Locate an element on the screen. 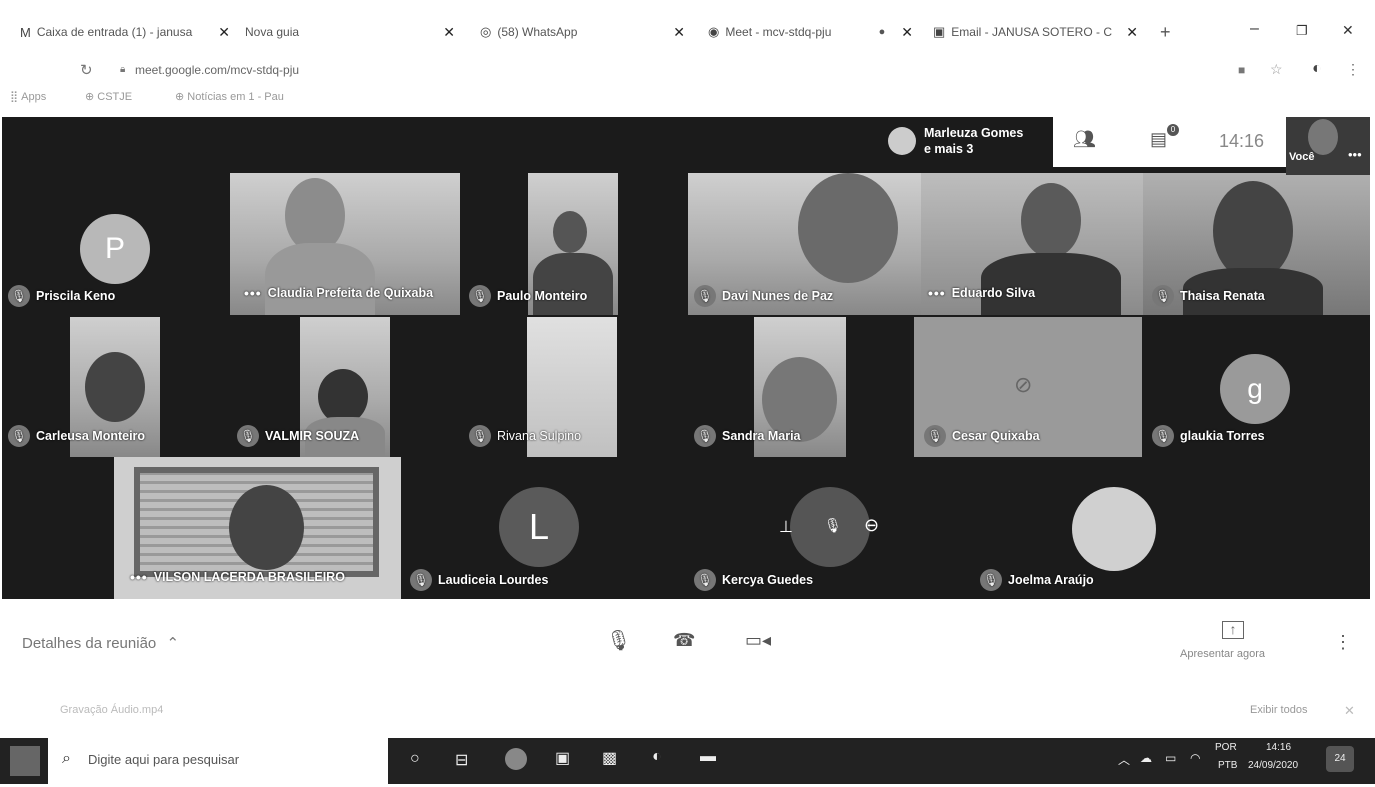 This screenshot has height=787, width=1375. search-icon: ⌕ is located at coordinates (66, 758).